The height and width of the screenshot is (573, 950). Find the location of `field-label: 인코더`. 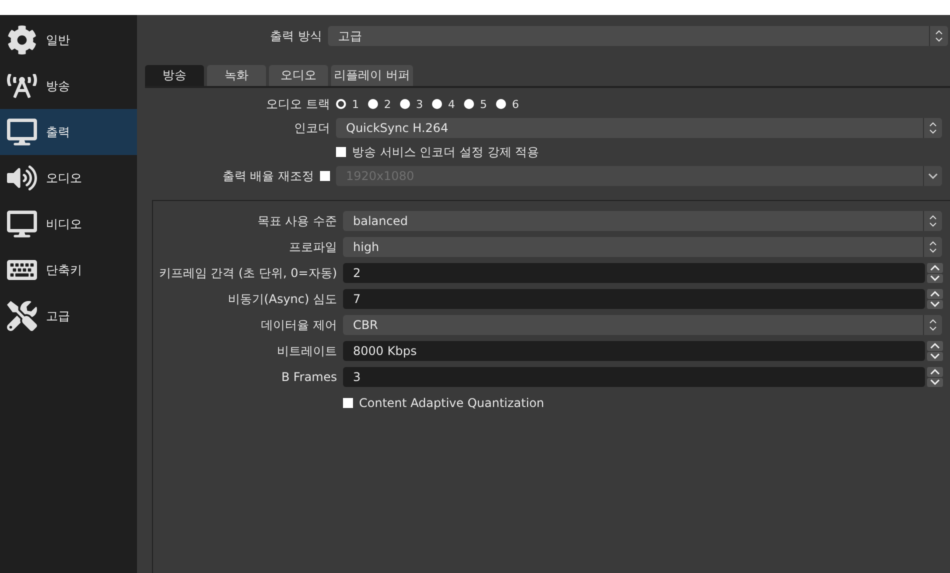

field-label: 인코더 is located at coordinates (311, 128).